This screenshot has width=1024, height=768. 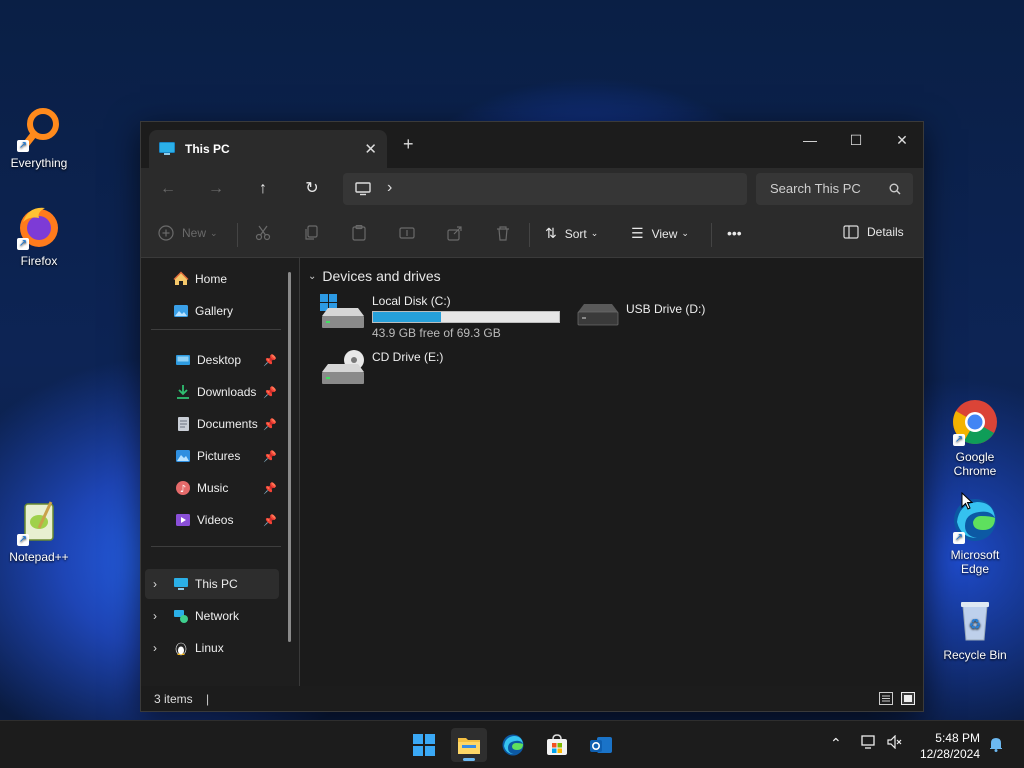 What do you see at coordinates (469, 759) in the screenshot?
I see `active-indicator` at bounding box center [469, 759].